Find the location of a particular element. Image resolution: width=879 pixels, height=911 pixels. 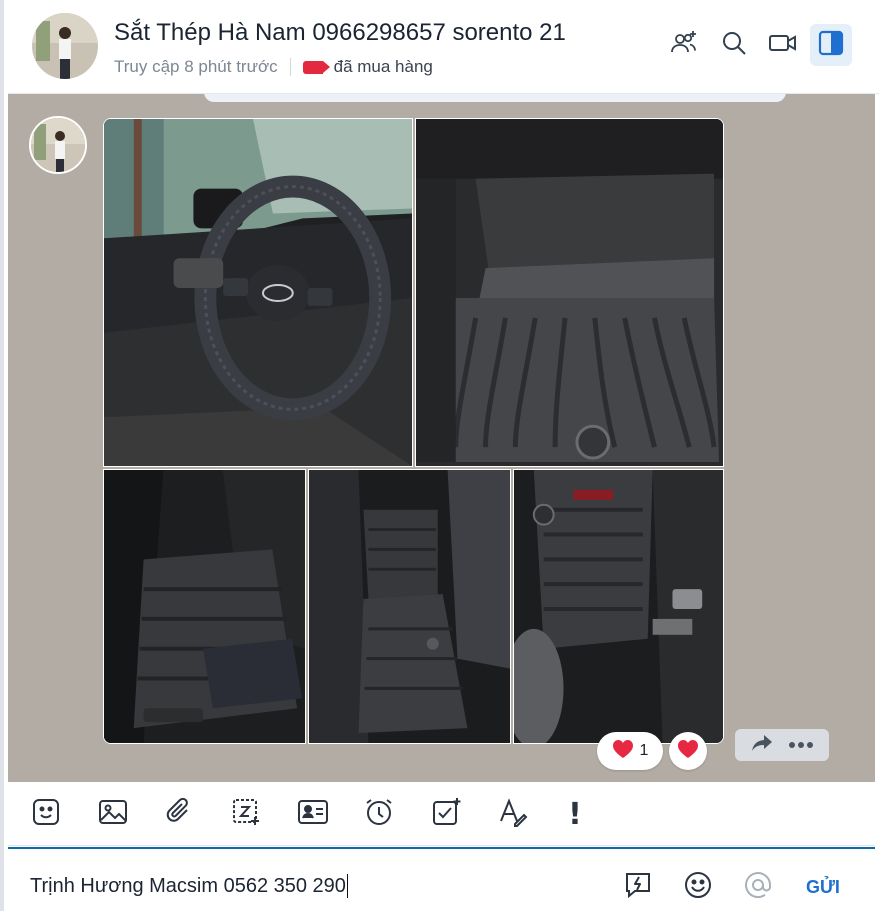

send-button: GỬI is located at coordinates (823, 887).